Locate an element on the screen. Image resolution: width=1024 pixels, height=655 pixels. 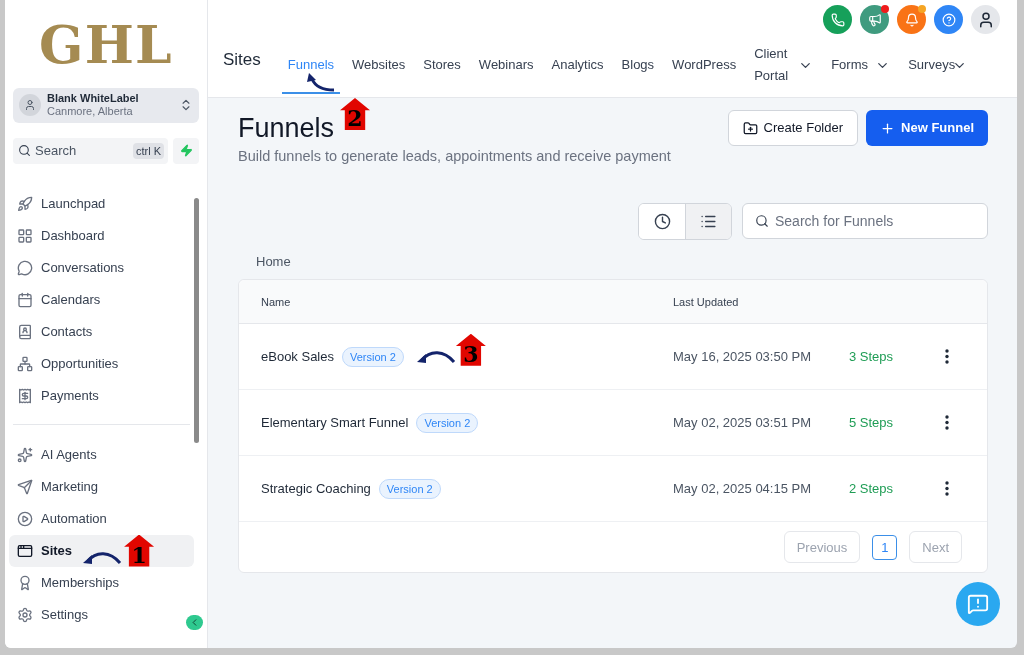
sidebar-item: Dashboard is located at coordinates (101, 235).